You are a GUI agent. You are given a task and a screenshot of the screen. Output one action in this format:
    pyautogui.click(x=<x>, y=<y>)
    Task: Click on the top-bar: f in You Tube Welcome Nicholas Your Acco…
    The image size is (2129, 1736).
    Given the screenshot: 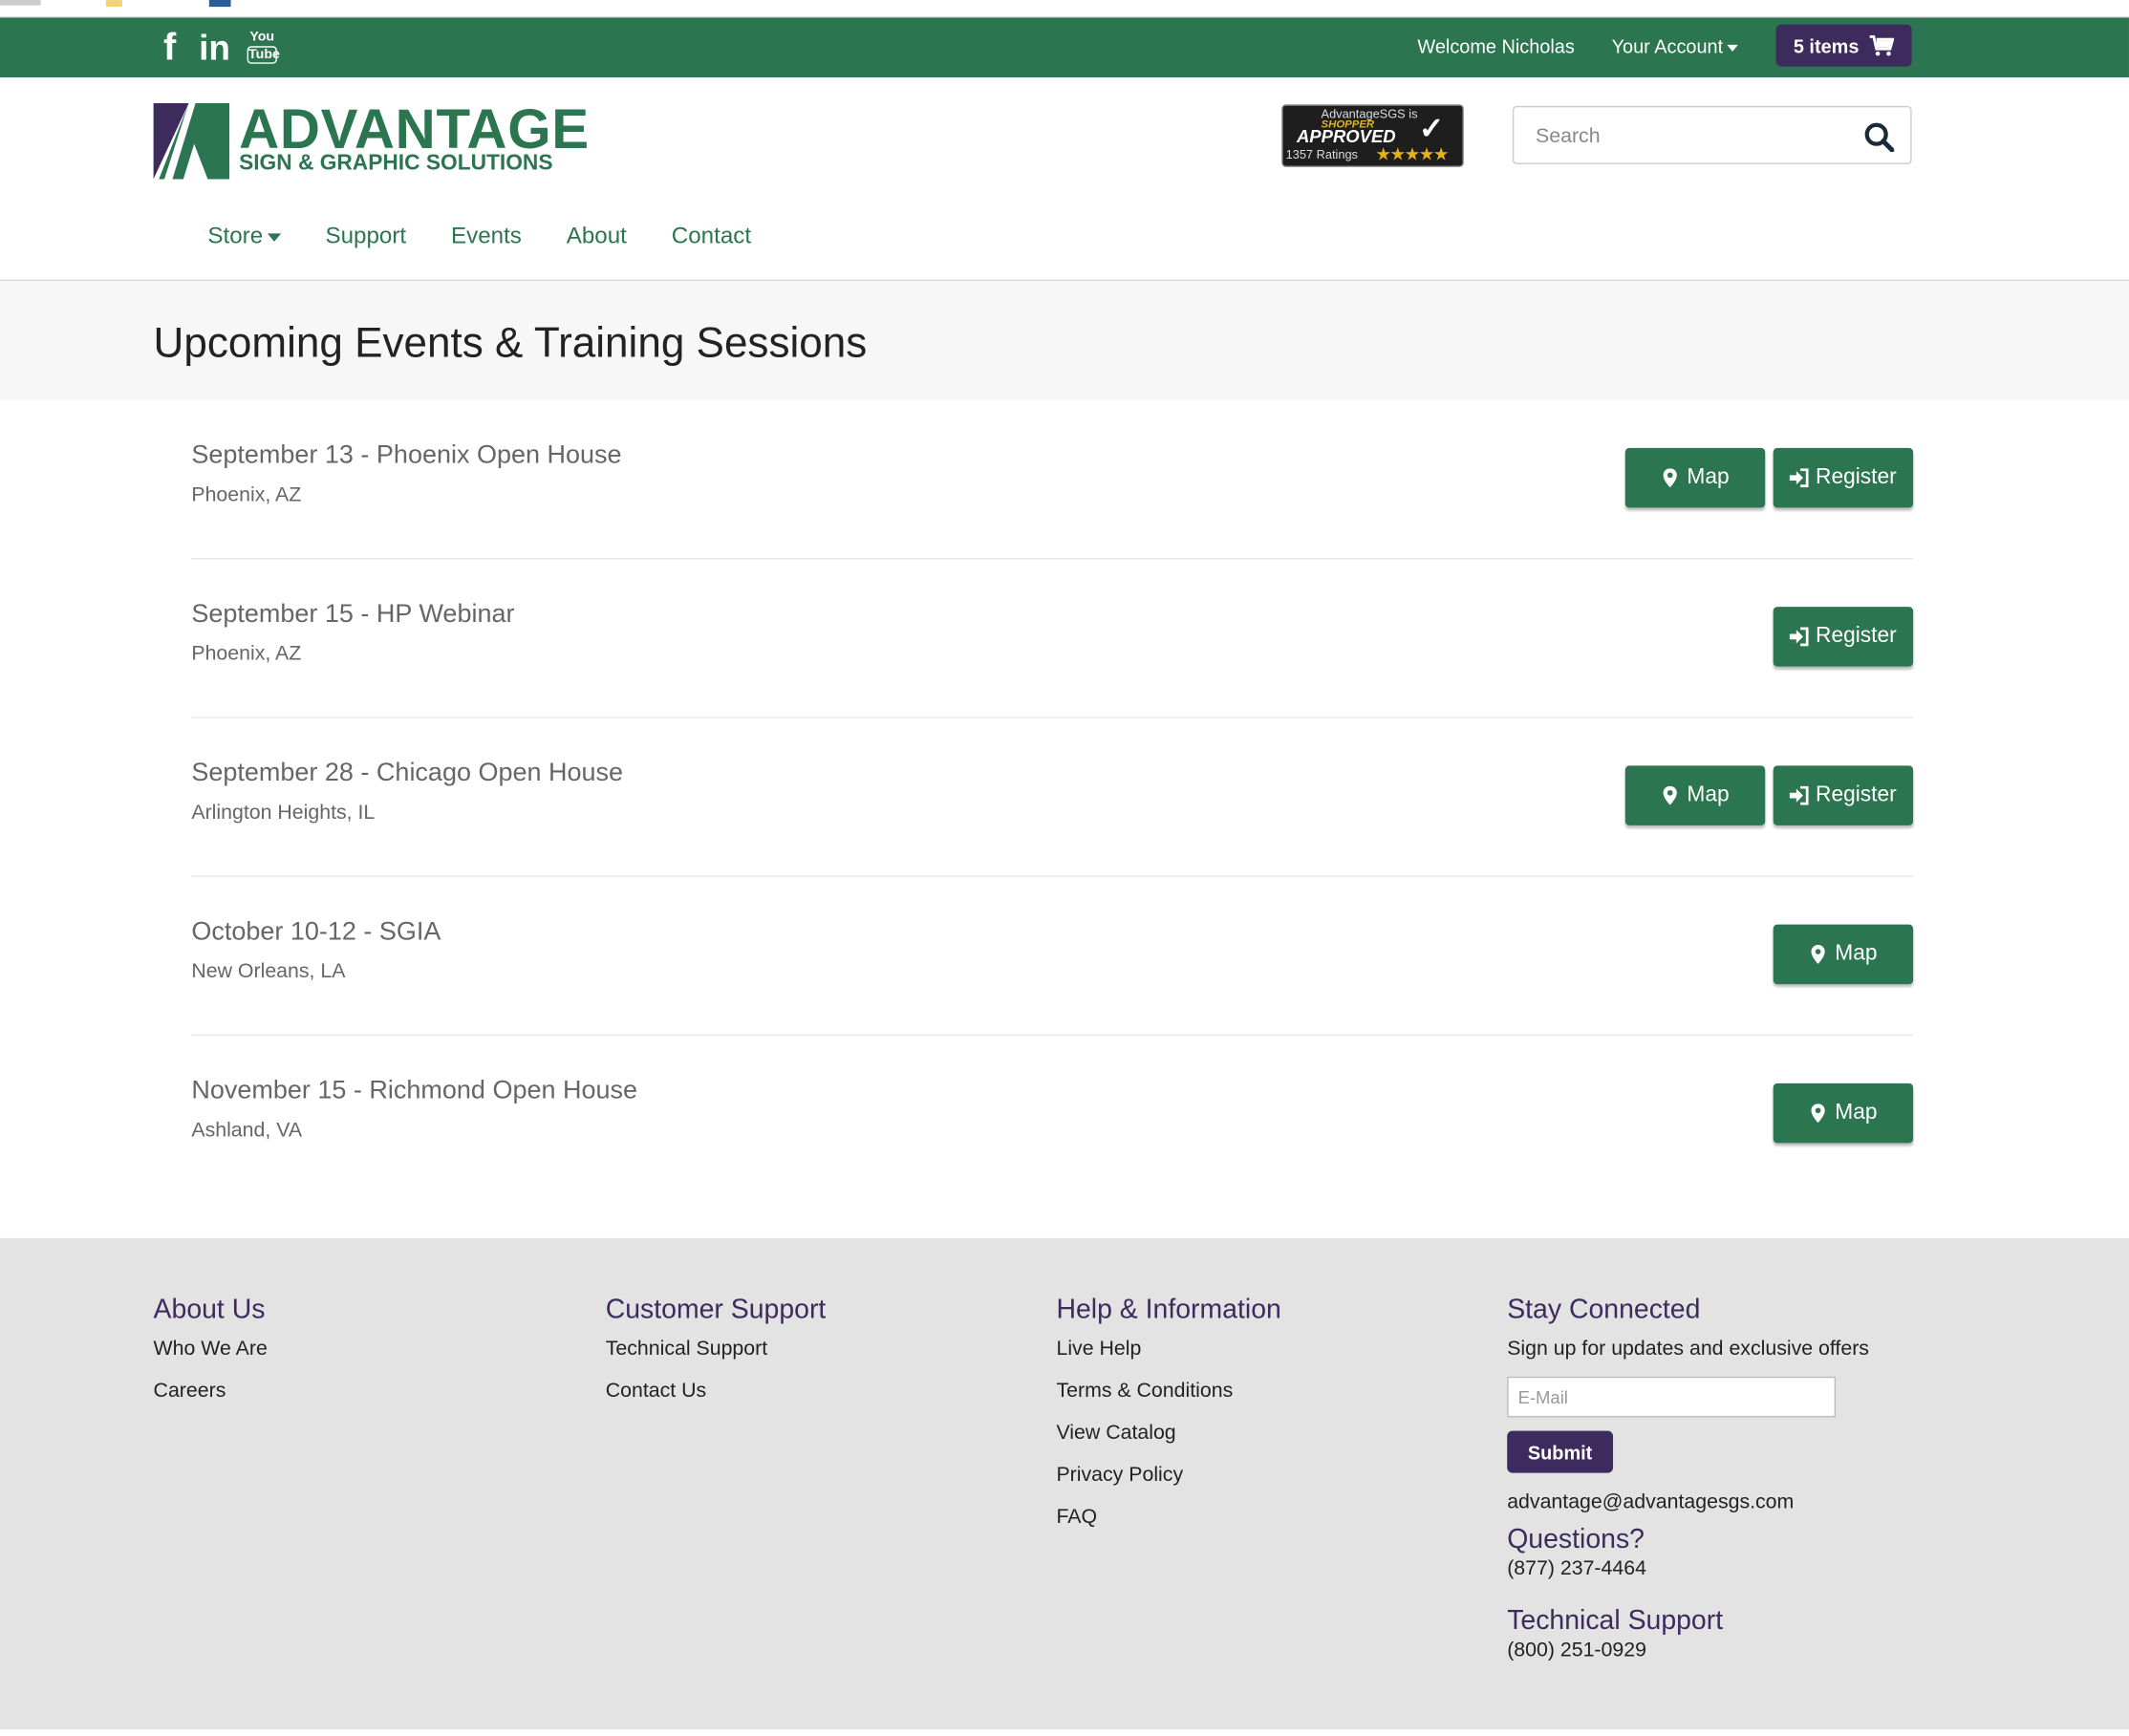 What is the action you would take?
    pyautogui.click(x=1064, y=47)
    